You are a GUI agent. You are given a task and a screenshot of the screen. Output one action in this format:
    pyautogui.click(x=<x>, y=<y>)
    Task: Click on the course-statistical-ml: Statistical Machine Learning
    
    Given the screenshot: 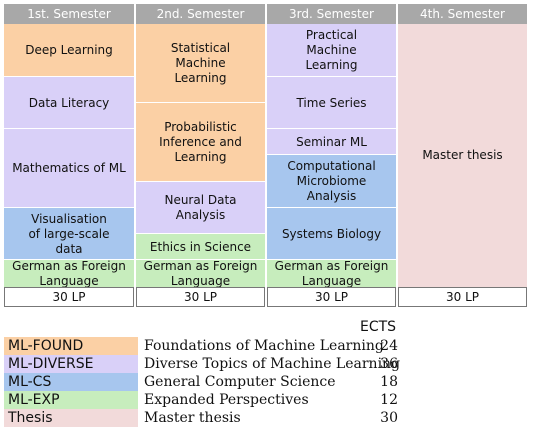 What is the action you would take?
    pyautogui.click(x=200, y=63)
    